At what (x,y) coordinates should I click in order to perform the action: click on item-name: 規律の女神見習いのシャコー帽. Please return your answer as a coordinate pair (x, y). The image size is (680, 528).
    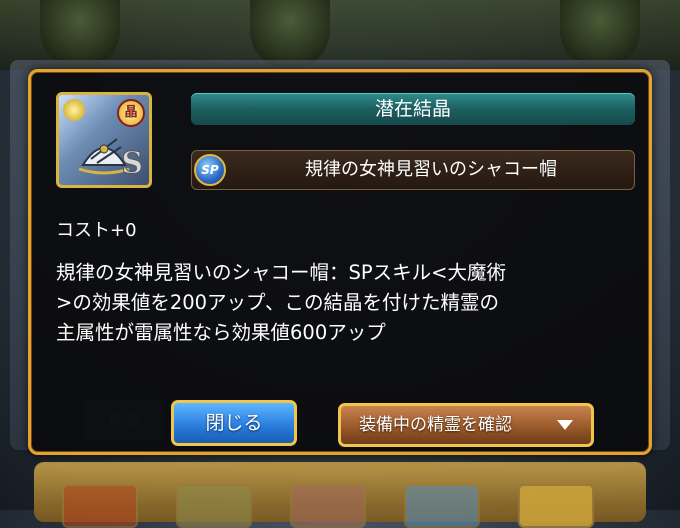
    Looking at the image, I should click on (431, 169).